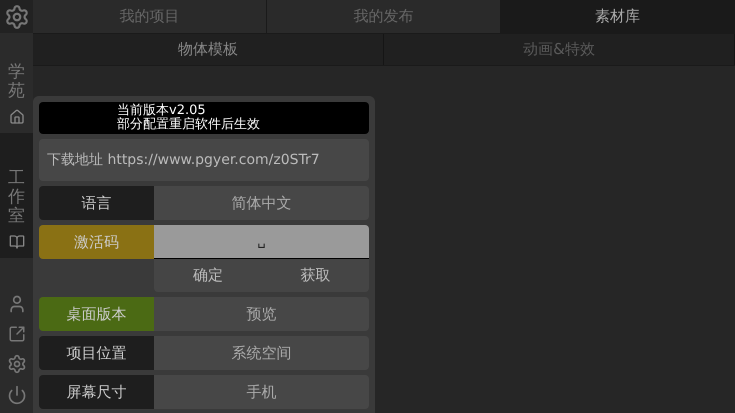 Image resolution: width=735 pixels, height=413 pixels. What do you see at coordinates (261, 353) in the screenshot?
I see `option-button: 系统空间` at bounding box center [261, 353].